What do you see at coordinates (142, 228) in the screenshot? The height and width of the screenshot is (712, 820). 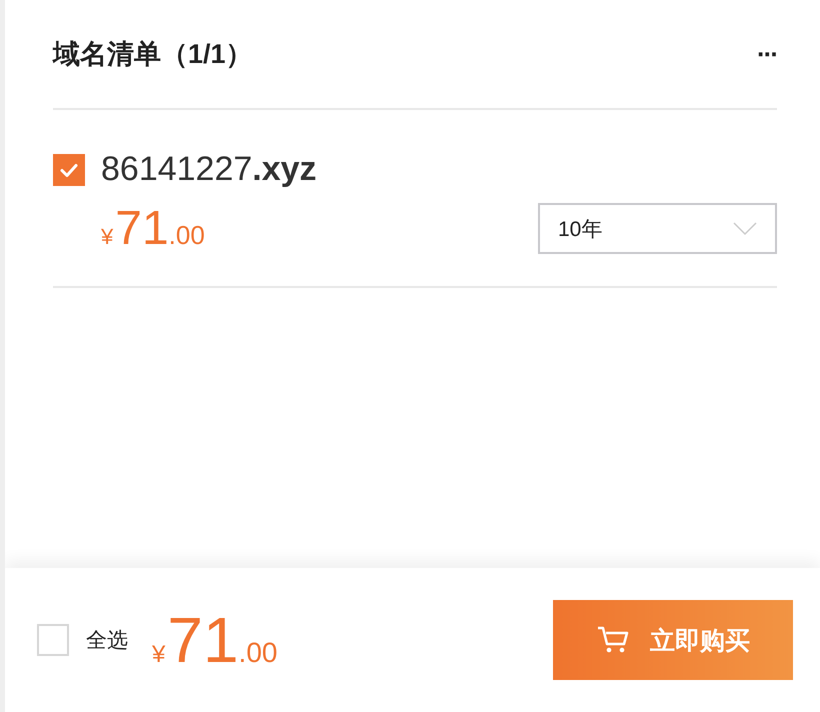 I see `price-integer: 71` at bounding box center [142, 228].